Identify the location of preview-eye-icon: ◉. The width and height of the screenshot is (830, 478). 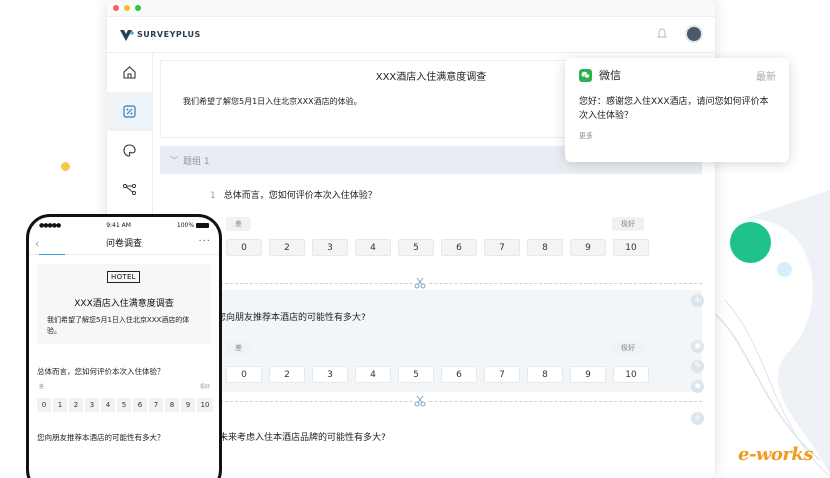
(697, 346).